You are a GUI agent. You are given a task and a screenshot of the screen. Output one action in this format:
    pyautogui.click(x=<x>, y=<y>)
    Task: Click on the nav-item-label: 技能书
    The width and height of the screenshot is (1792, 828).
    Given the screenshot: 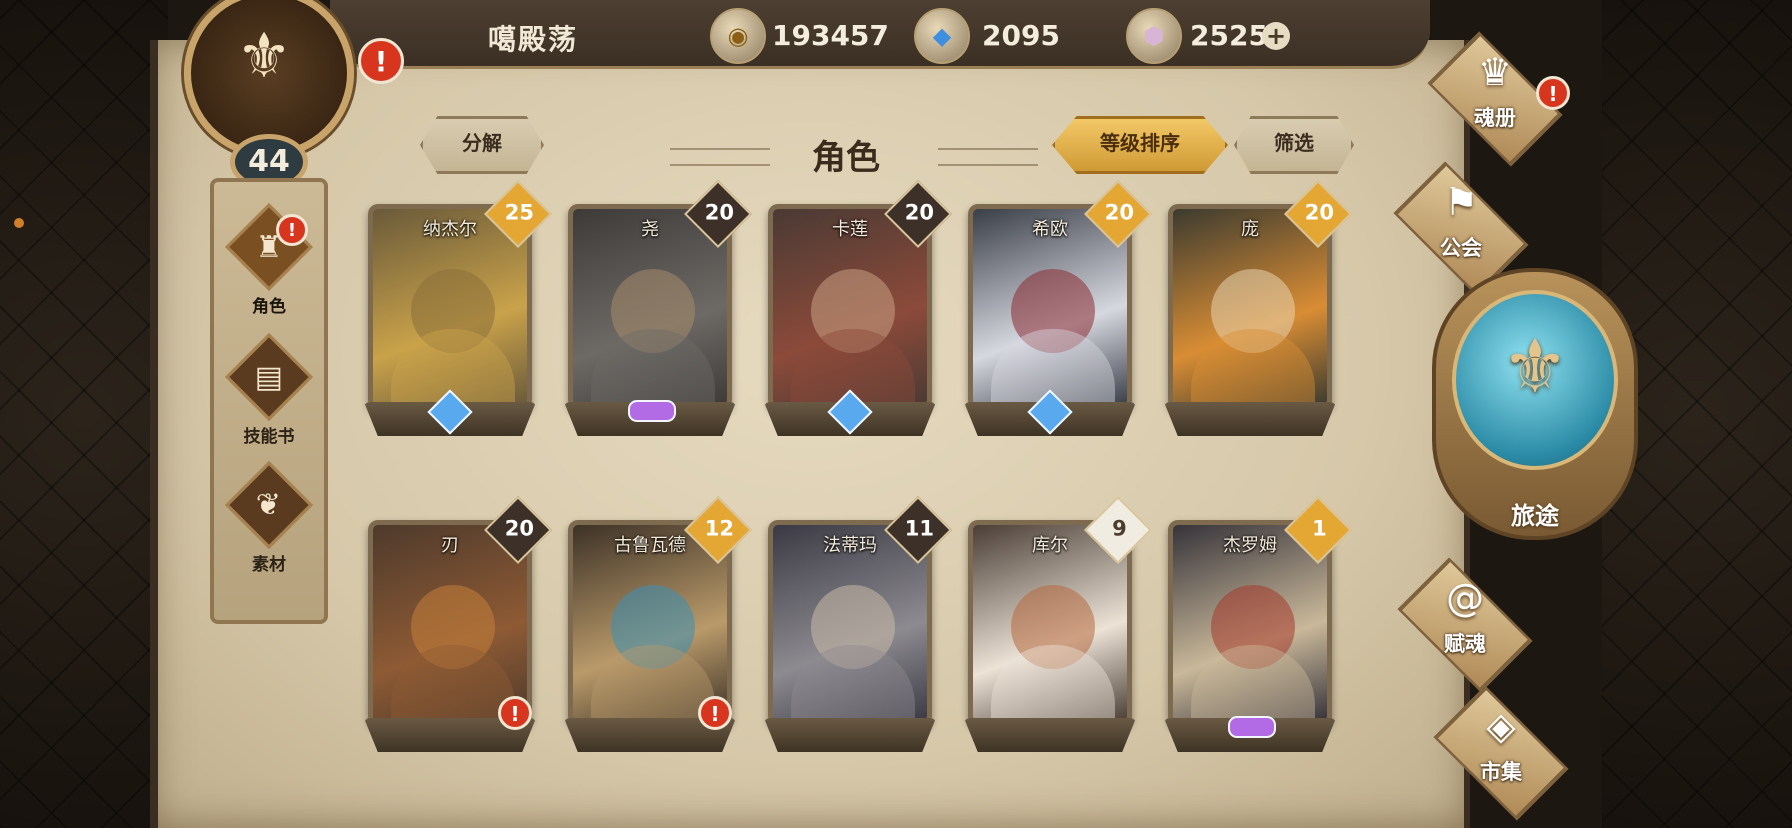 What is the action you would take?
    pyautogui.click(x=269, y=437)
    